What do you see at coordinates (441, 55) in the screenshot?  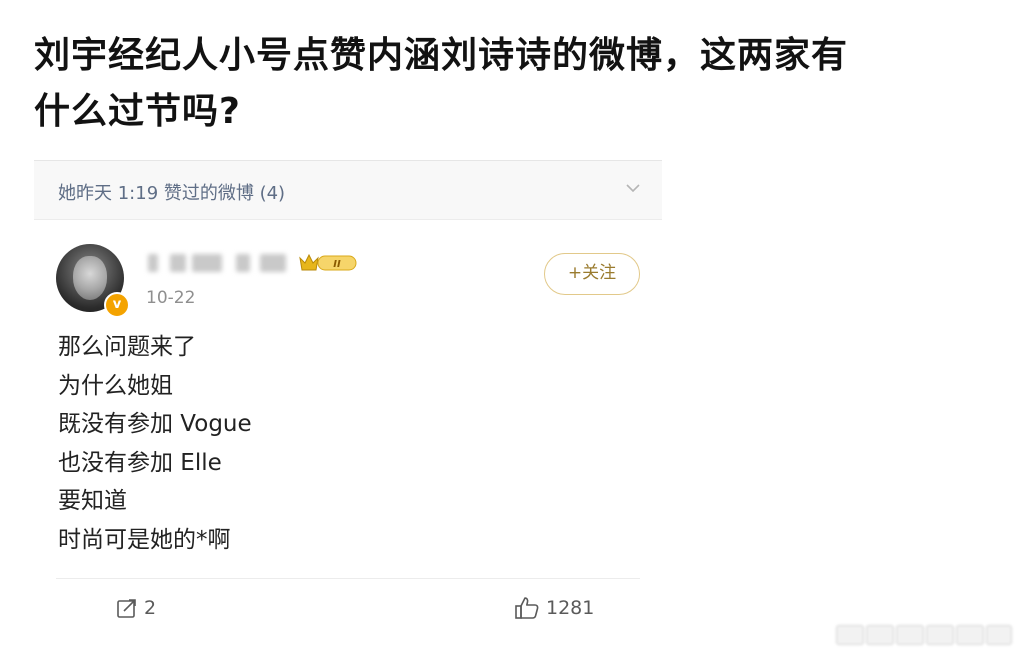 I see `question-title-line-1: 刘宇经纪人小号点赞内涵刘诗诗的微博，这两家有` at bounding box center [441, 55].